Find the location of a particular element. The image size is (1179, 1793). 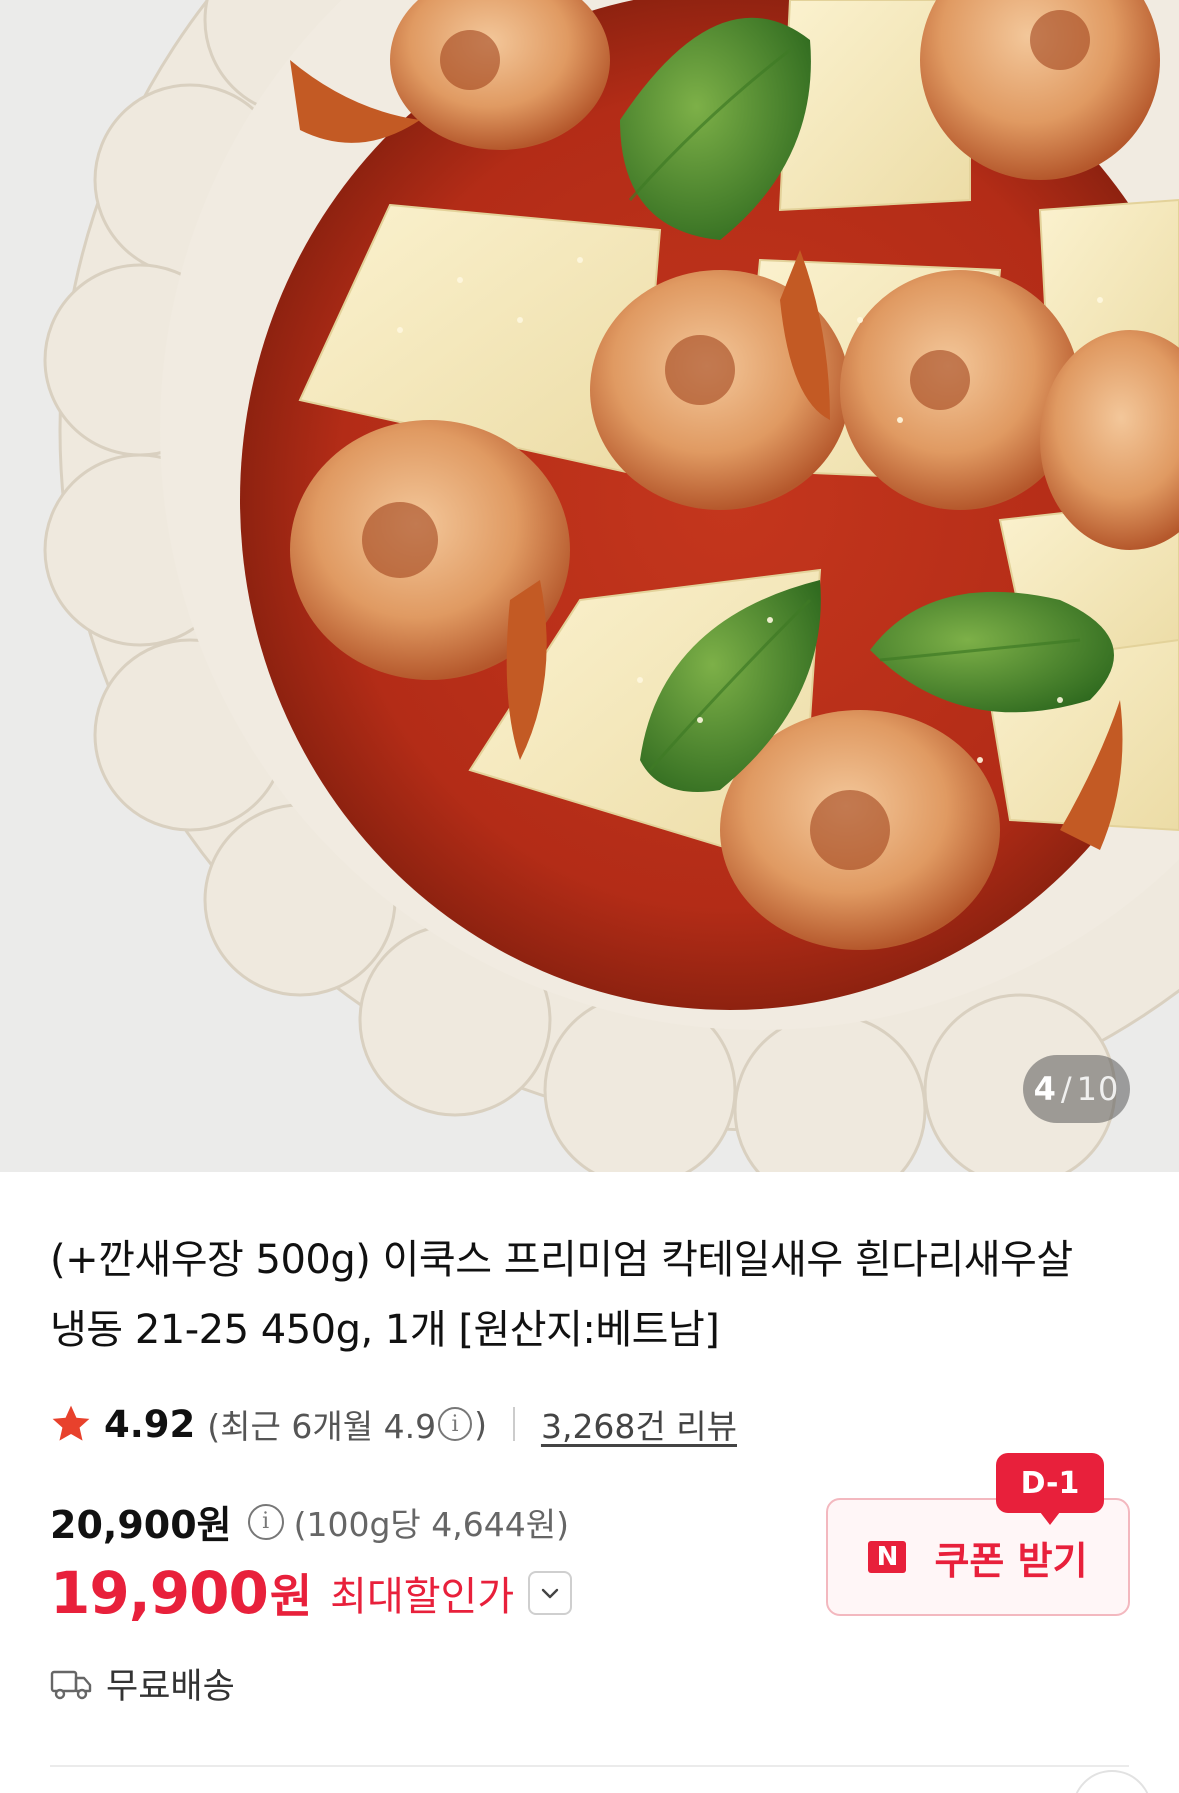

original-price-row: 20,900원 i (100g당 4,644원) is located at coordinates (309, 1521).